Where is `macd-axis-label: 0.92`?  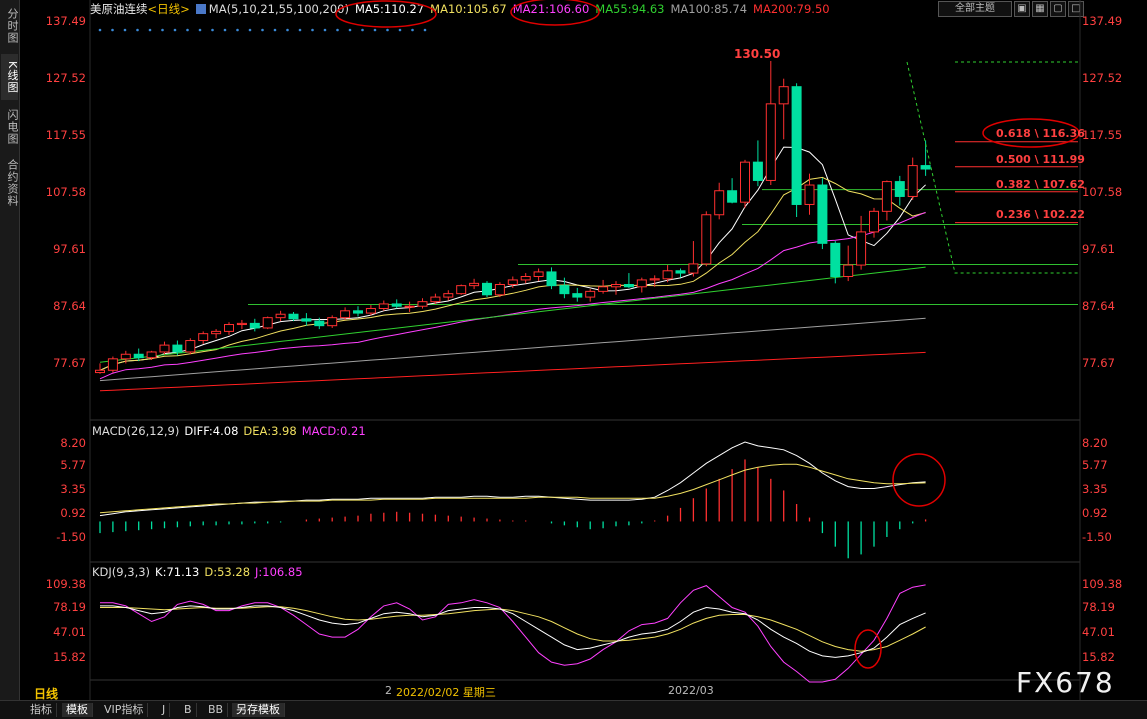 macd-axis-label: 0.92 is located at coordinates (1095, 513).